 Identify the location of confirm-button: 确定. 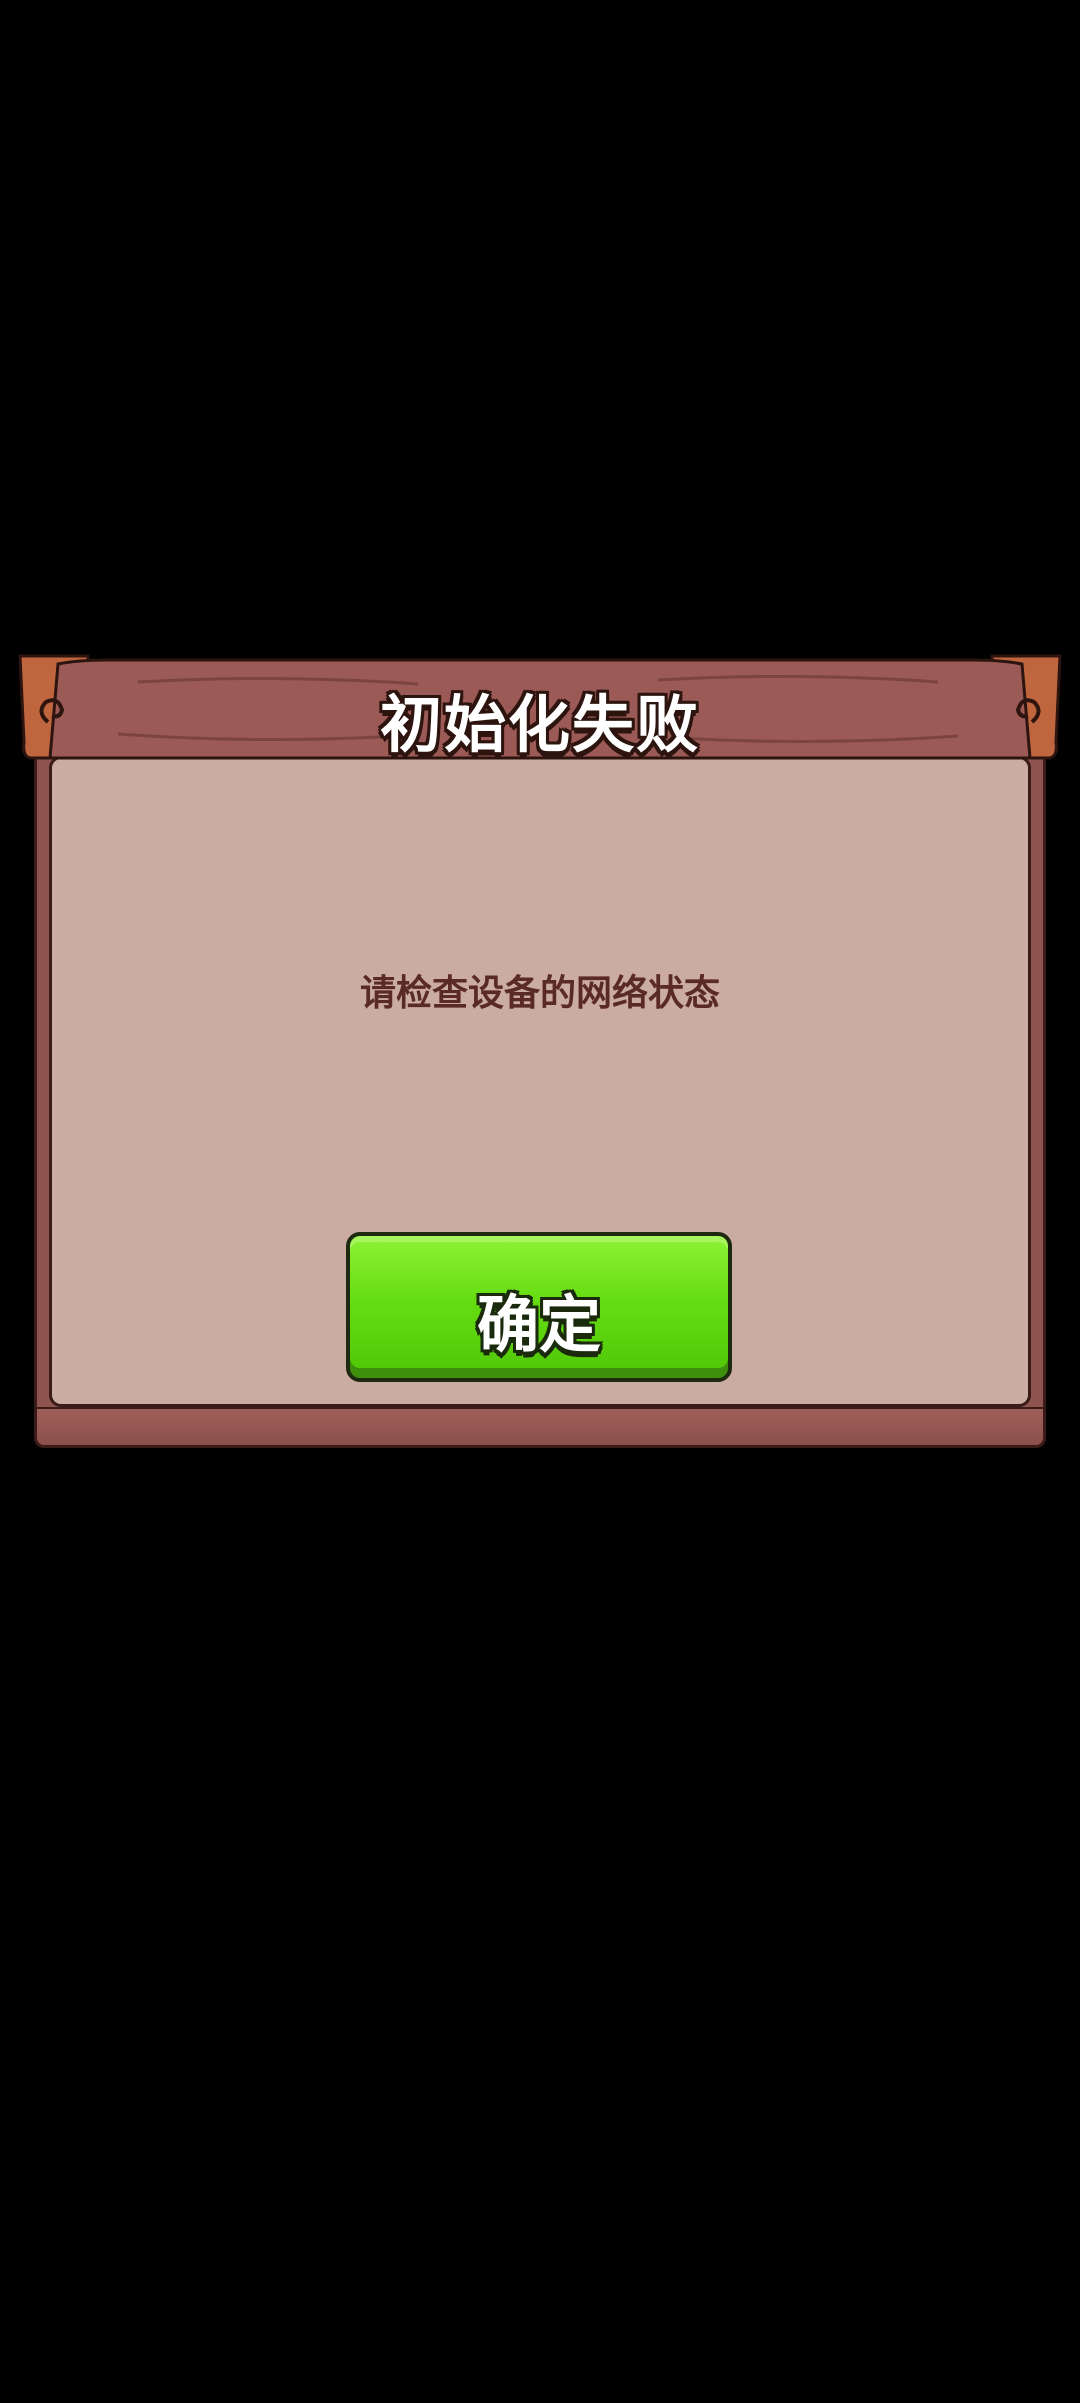
(539, 1307).